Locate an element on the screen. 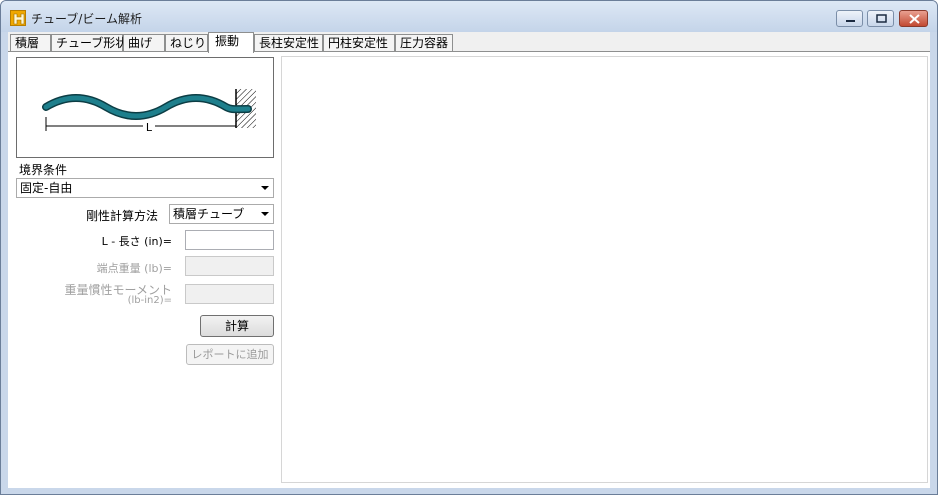 The height and width of the screenshot is (497, 940). cantilever-vibration-diagram: L is located at coordinates (149, 111).